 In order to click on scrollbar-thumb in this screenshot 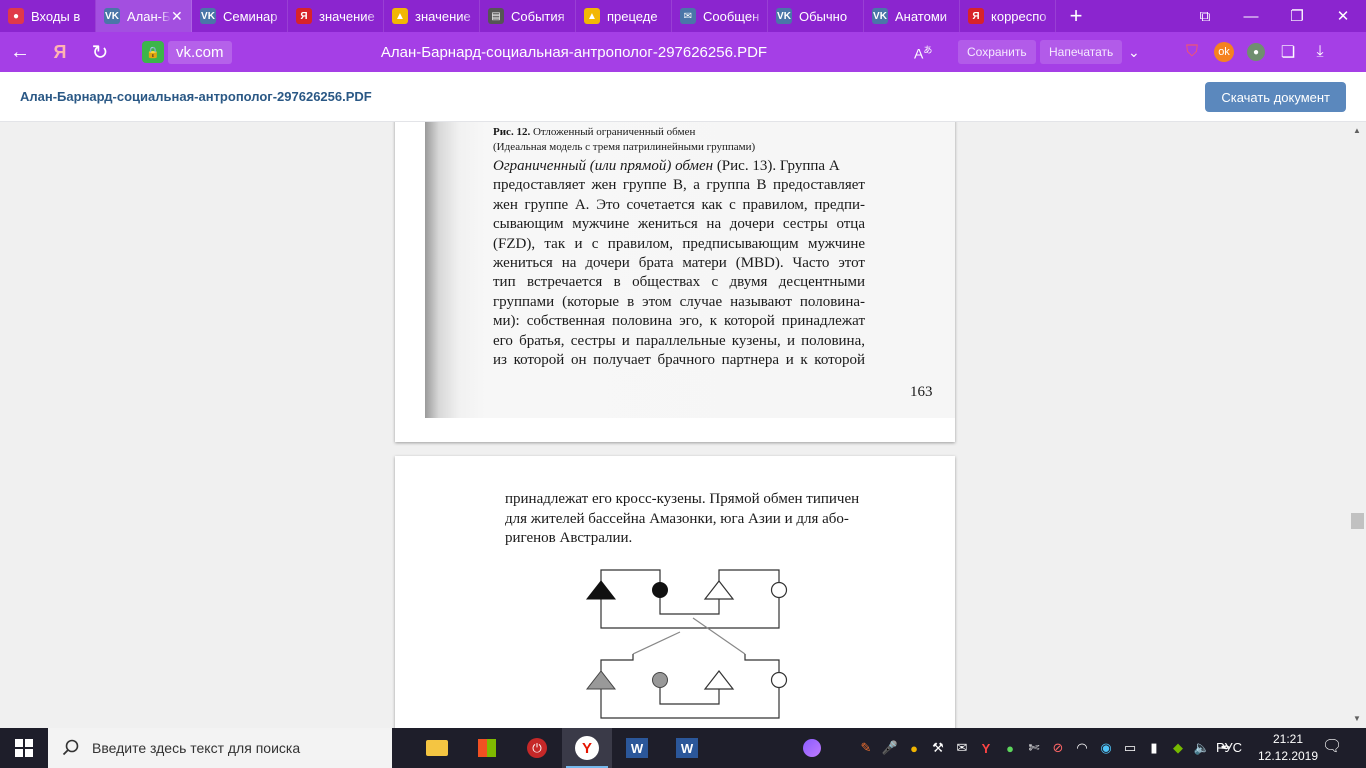, I will do `click(1357, 521)`.